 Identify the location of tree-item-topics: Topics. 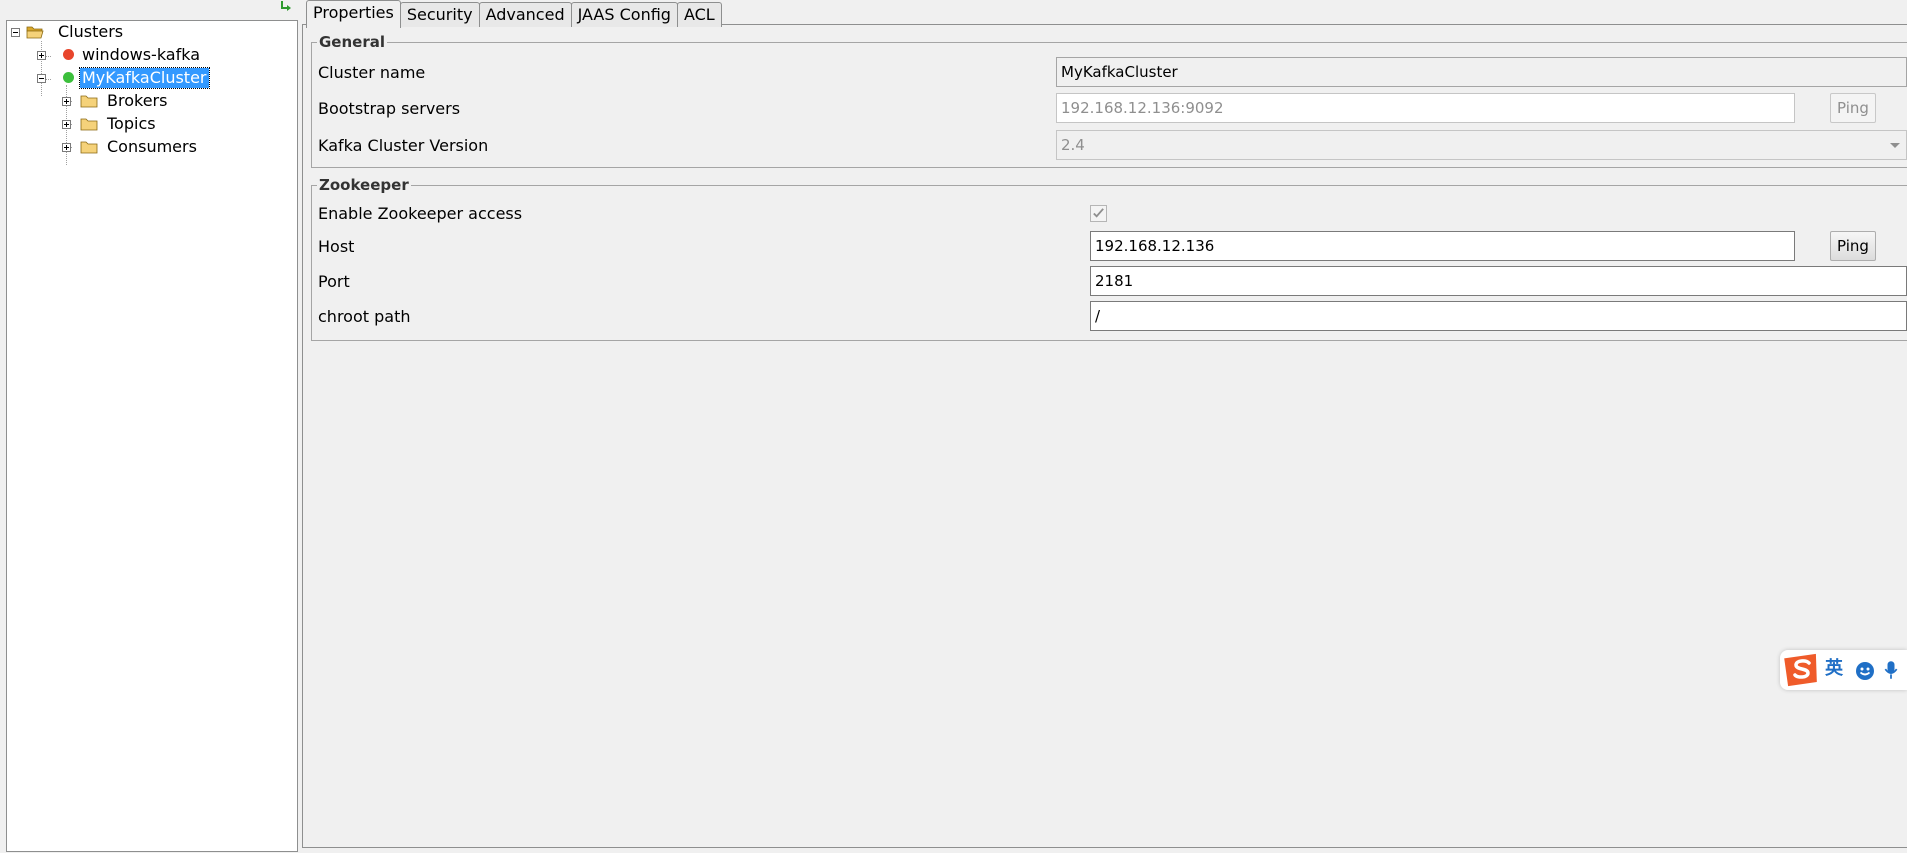
(147, 124).